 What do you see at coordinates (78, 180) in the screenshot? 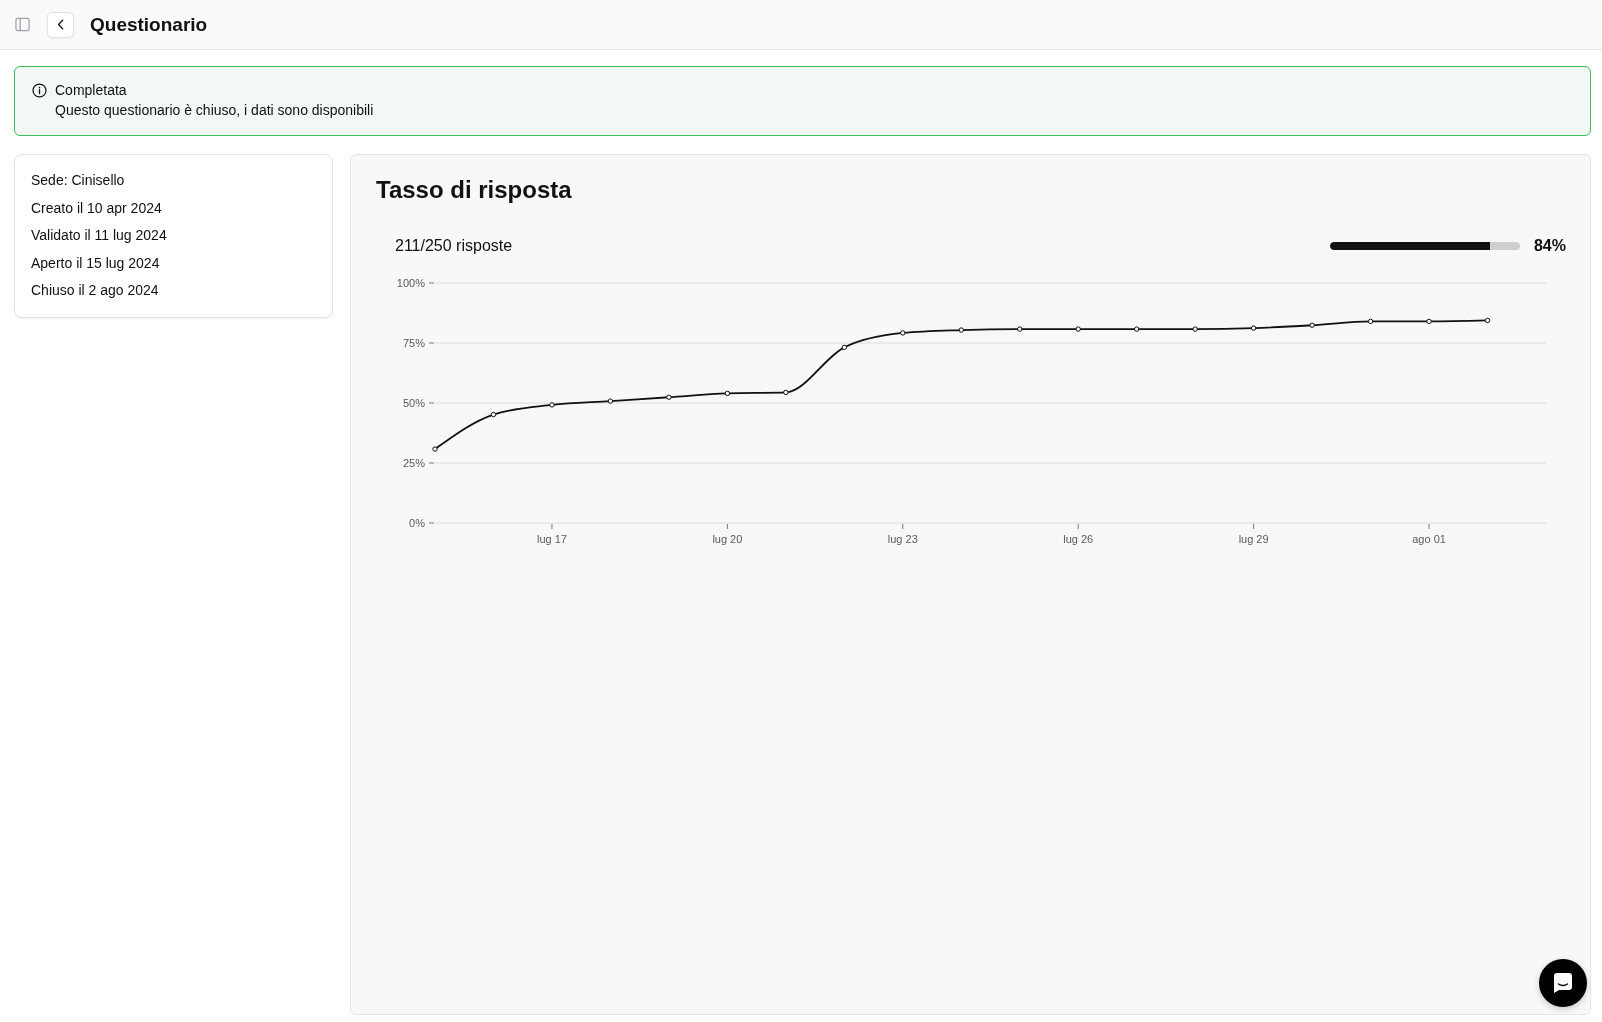
I see `detail-text: Sede: Cinisello` at bounding box center [78, 180].